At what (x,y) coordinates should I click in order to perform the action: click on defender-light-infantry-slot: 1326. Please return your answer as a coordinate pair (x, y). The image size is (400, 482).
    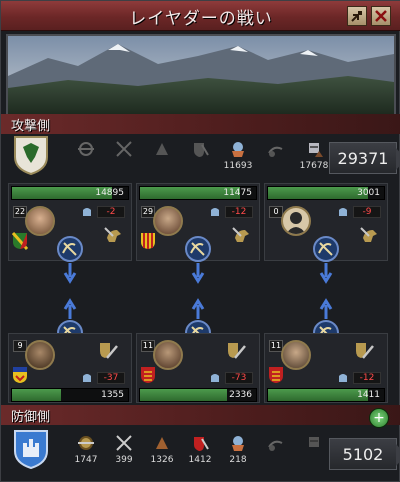
    Looking at the image, I should click on (162, 450).